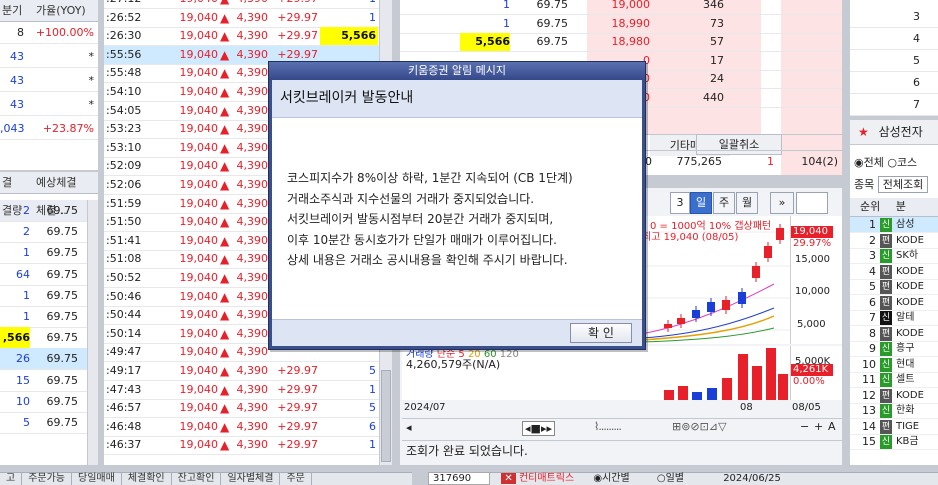 The height and width of the screenshot is (485, 938). Describe the element at coordinates (199, 129) in the screenshot. I see `price-cell: 19,040` at that location.